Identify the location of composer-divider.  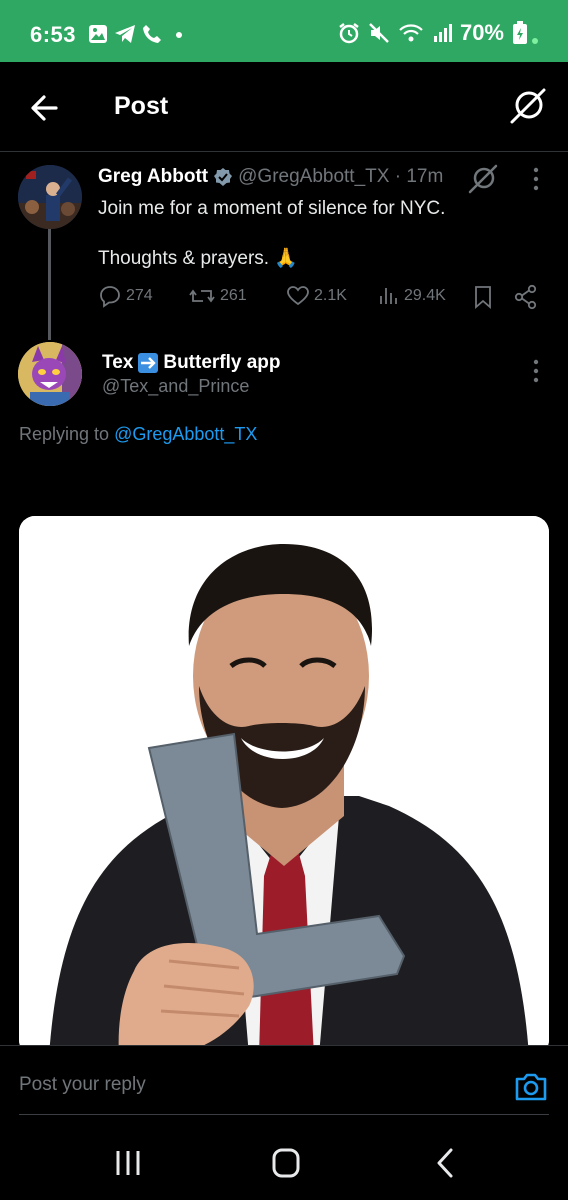
(284, 1114).